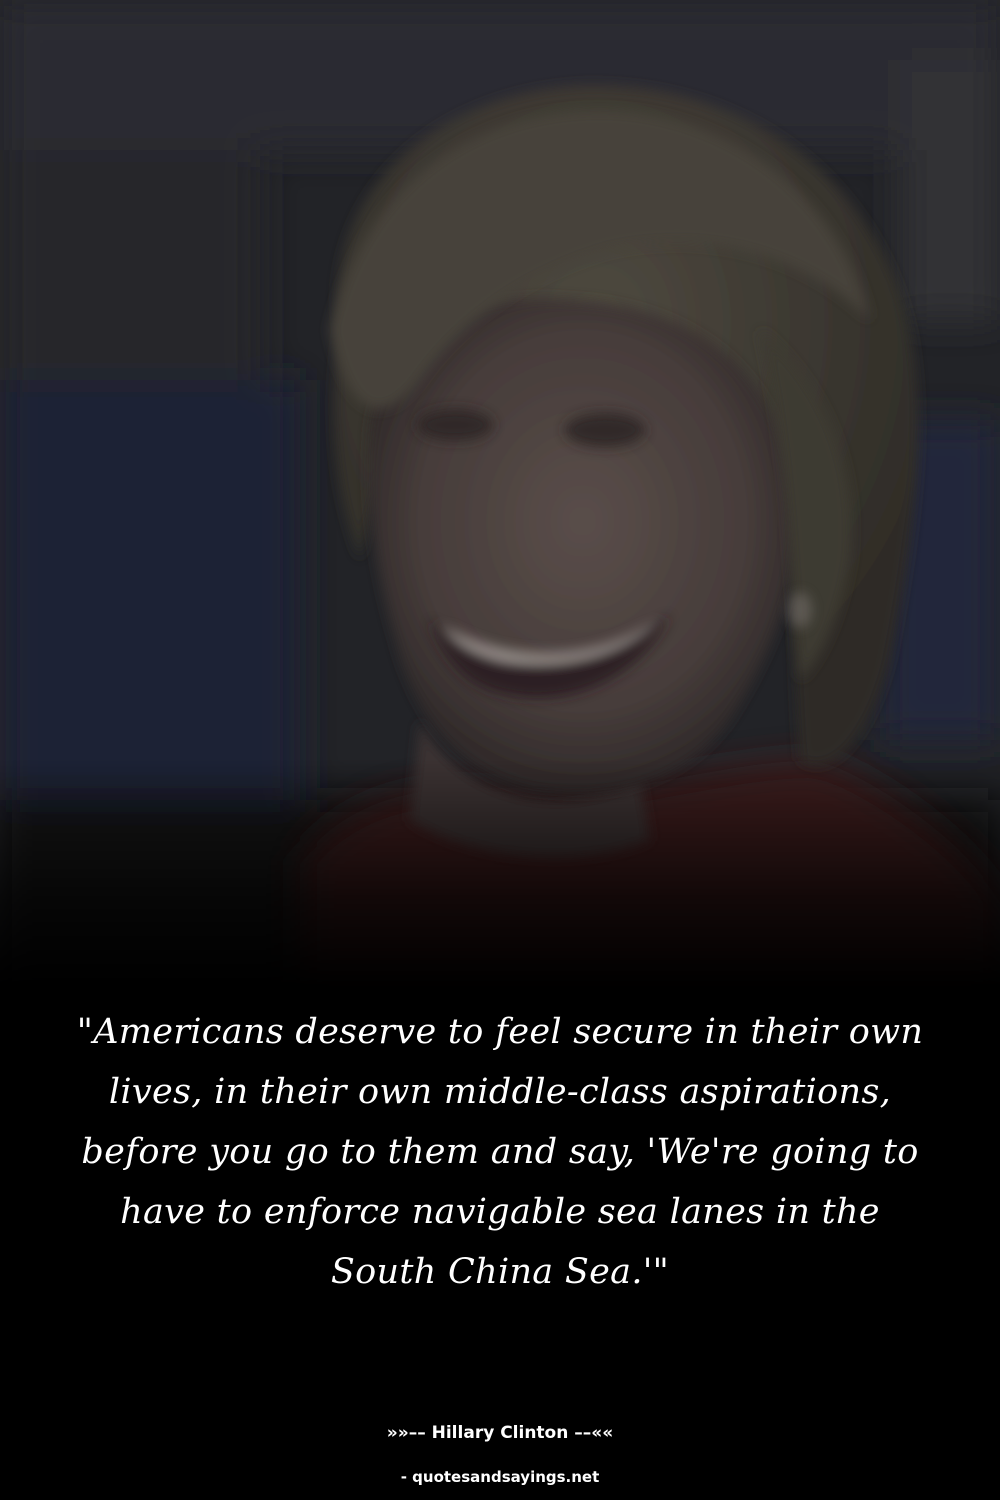 The width and height of the screenshot is (1000, 1500). What do you see at coordinates (500, 1477) in the screenshot?
I see `source-watermark: - quotesandsayings.net` at bounding box center [500, 1477].